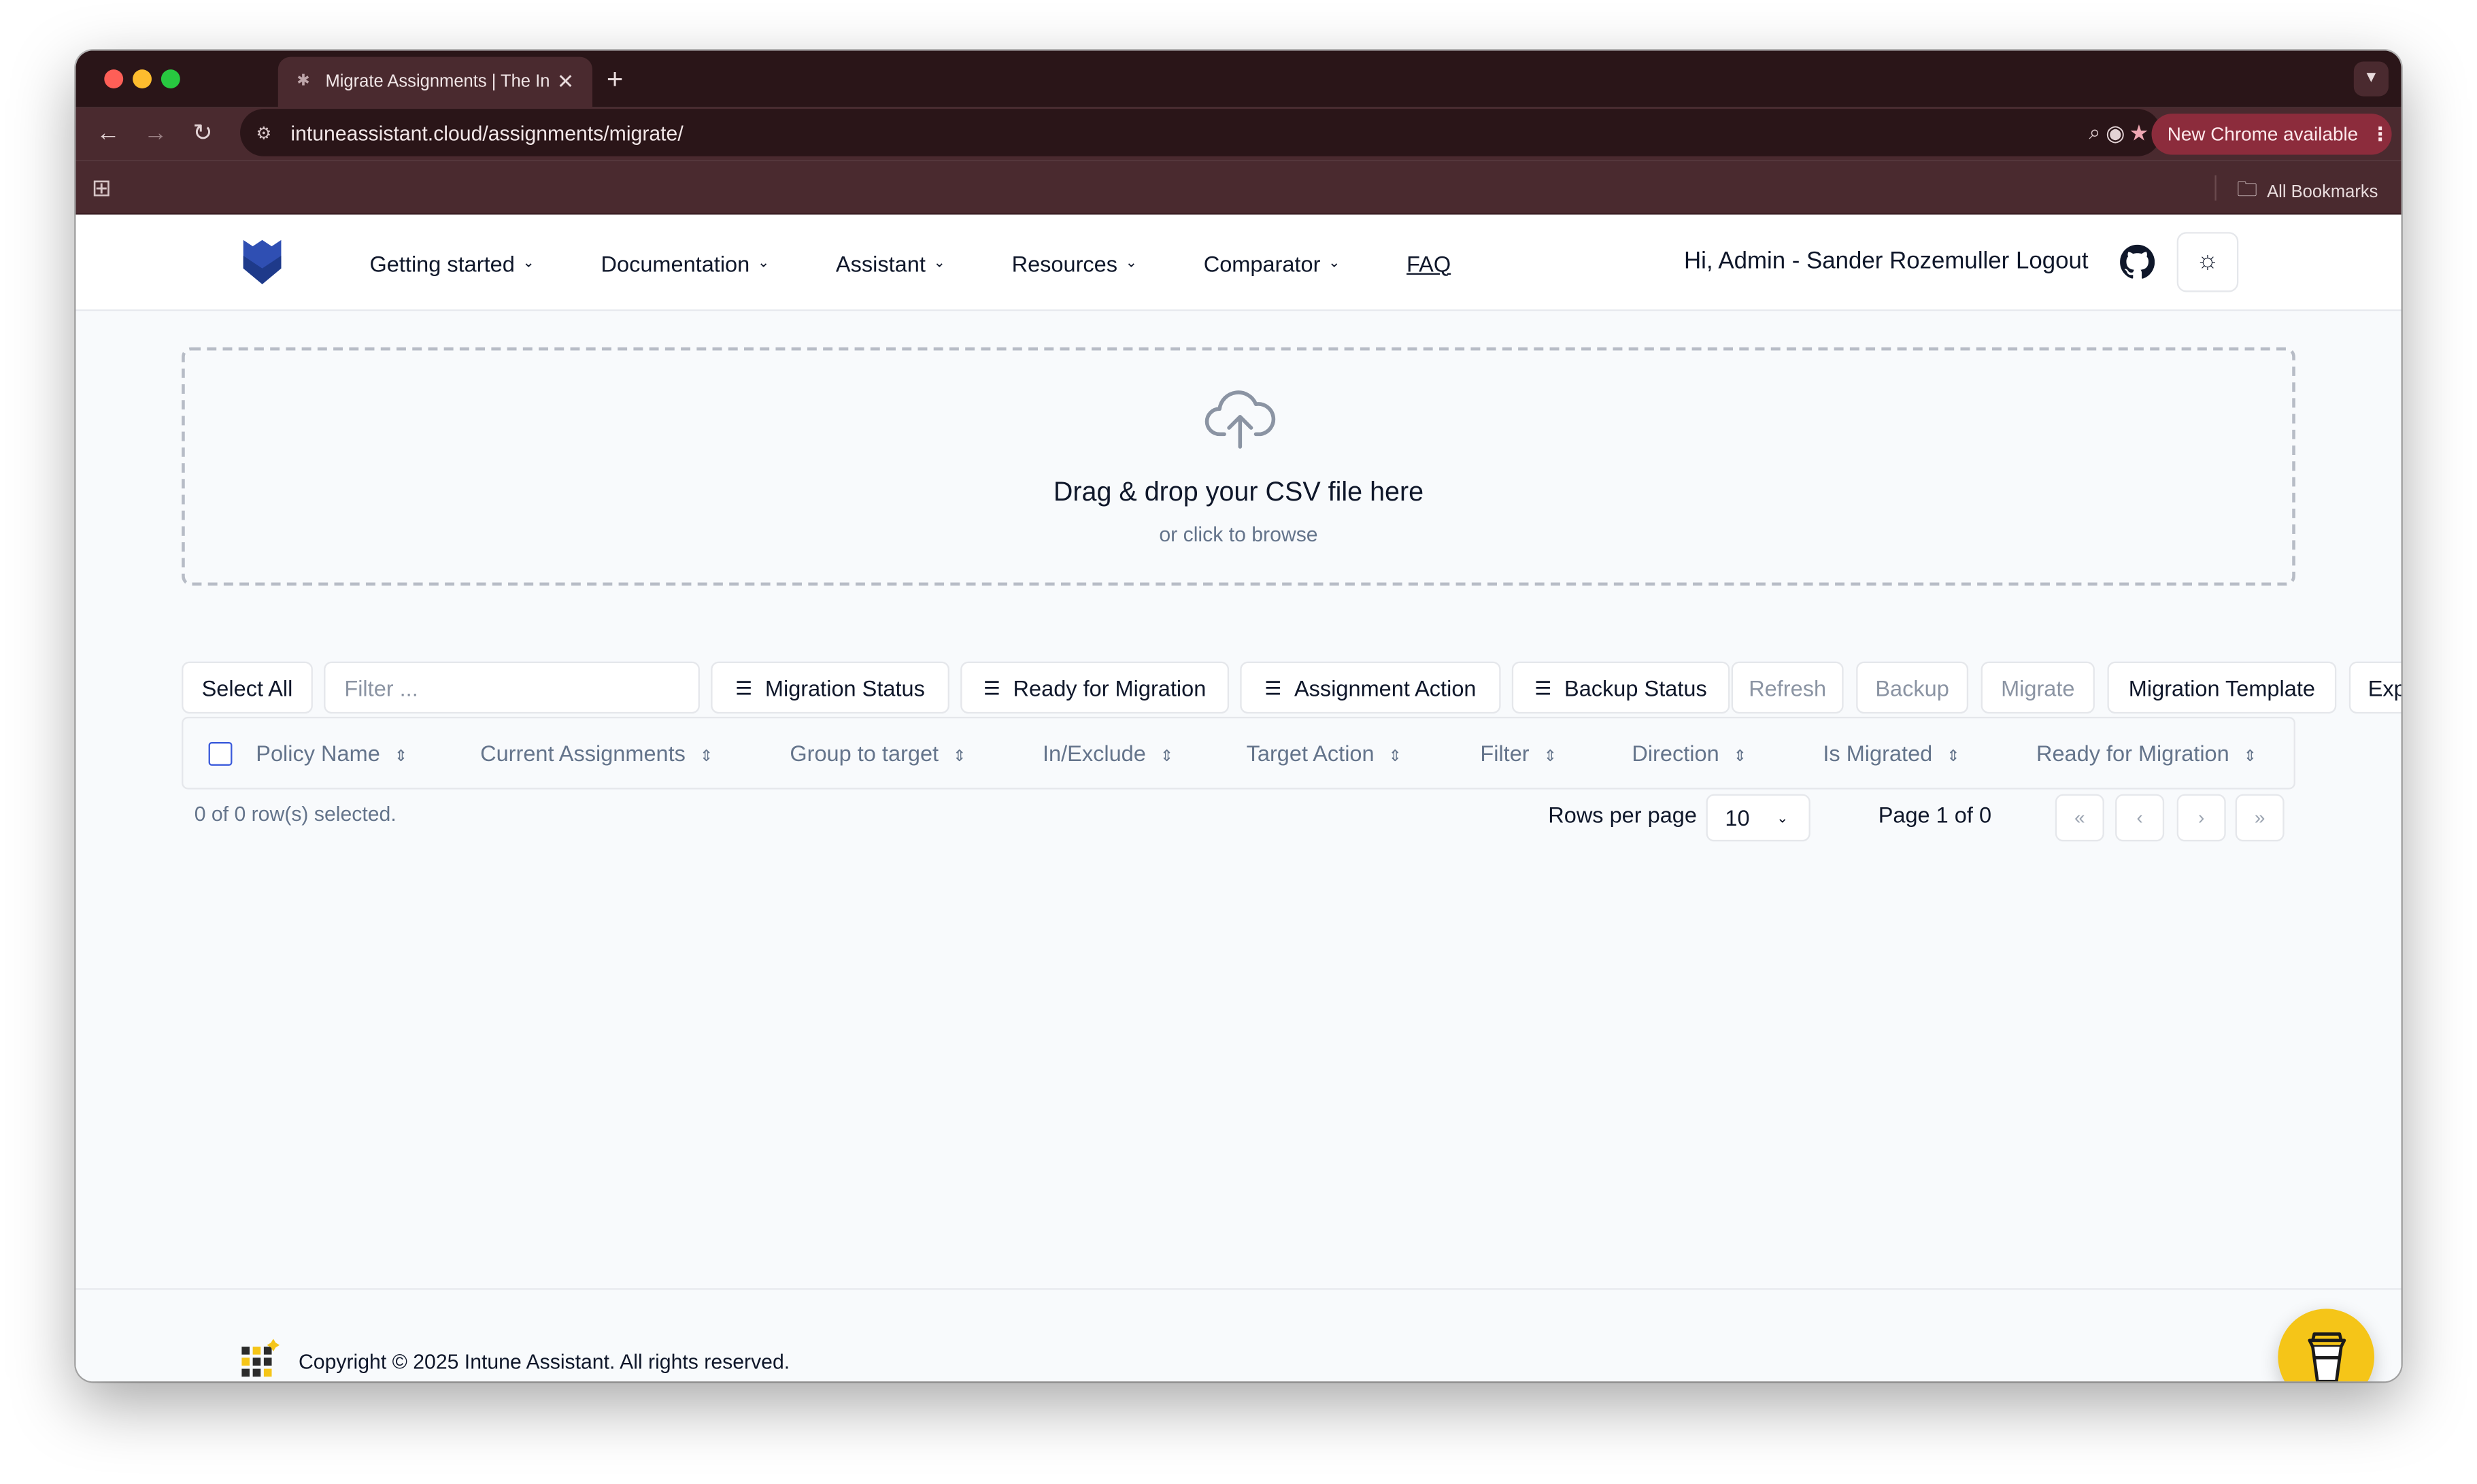 This screenshot has width=2477, height=1484. I want to click on column-filter: Filter ⇕, so click(1518, 754).